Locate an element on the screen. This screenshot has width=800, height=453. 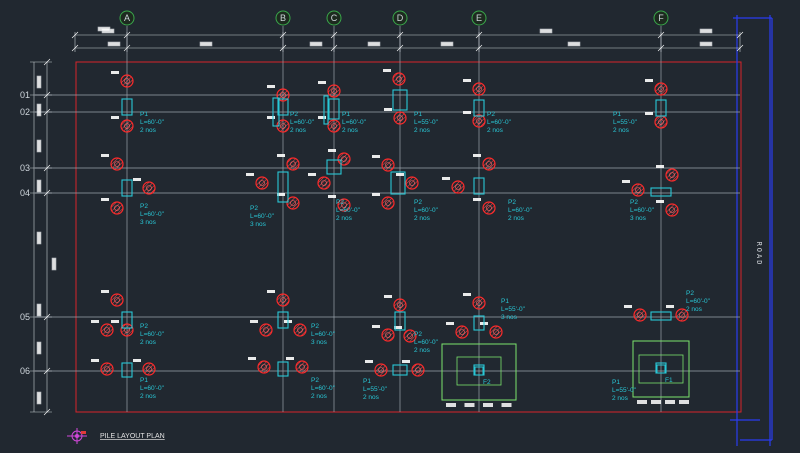
column-label: B is located at coordinates (283, 18).